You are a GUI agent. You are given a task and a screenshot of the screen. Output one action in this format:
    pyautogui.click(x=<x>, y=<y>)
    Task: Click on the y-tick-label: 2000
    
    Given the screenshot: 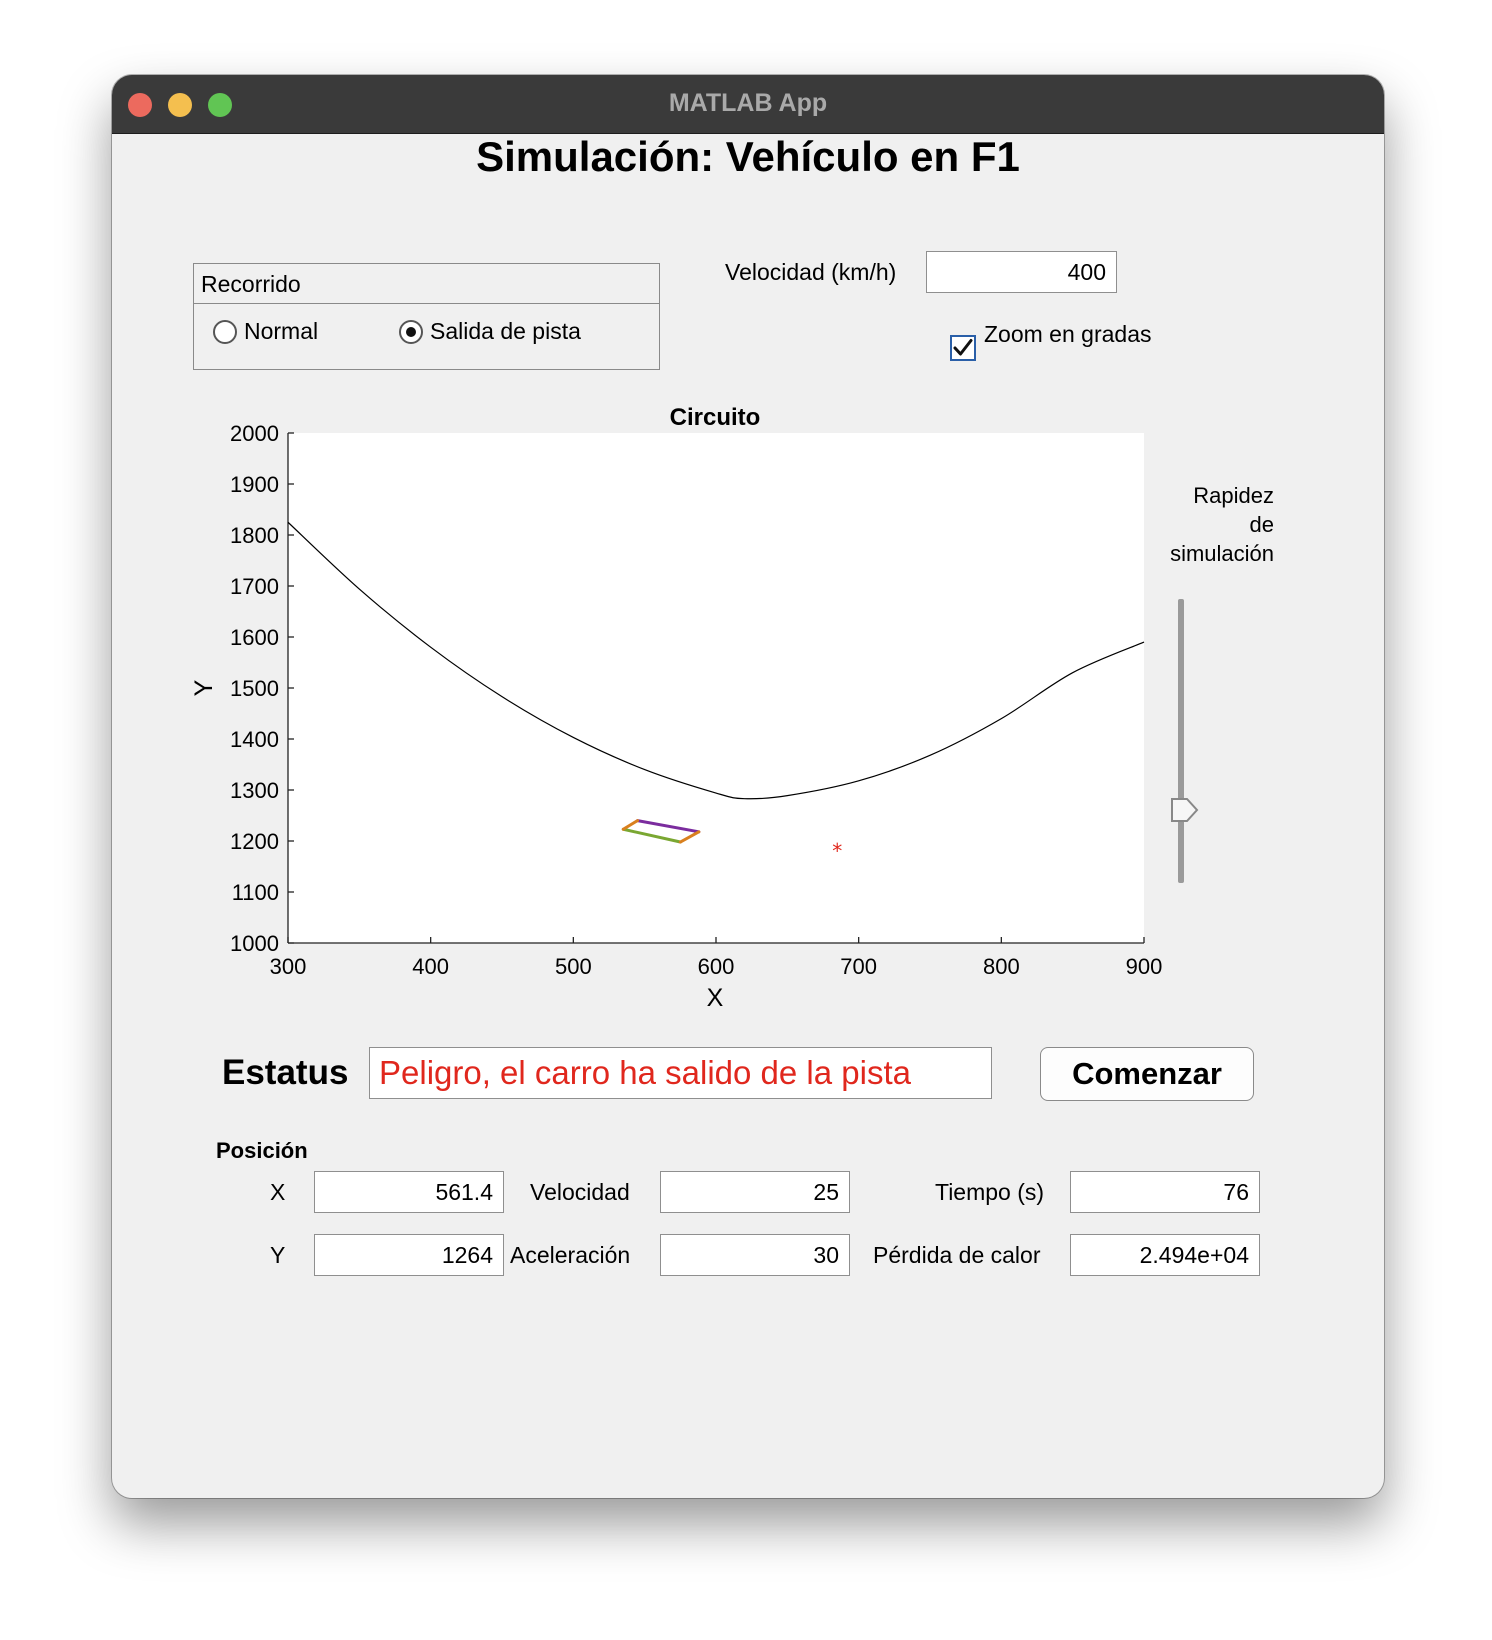 What is the action you would take?
    pyautogui.click(x=254, y=433)
    